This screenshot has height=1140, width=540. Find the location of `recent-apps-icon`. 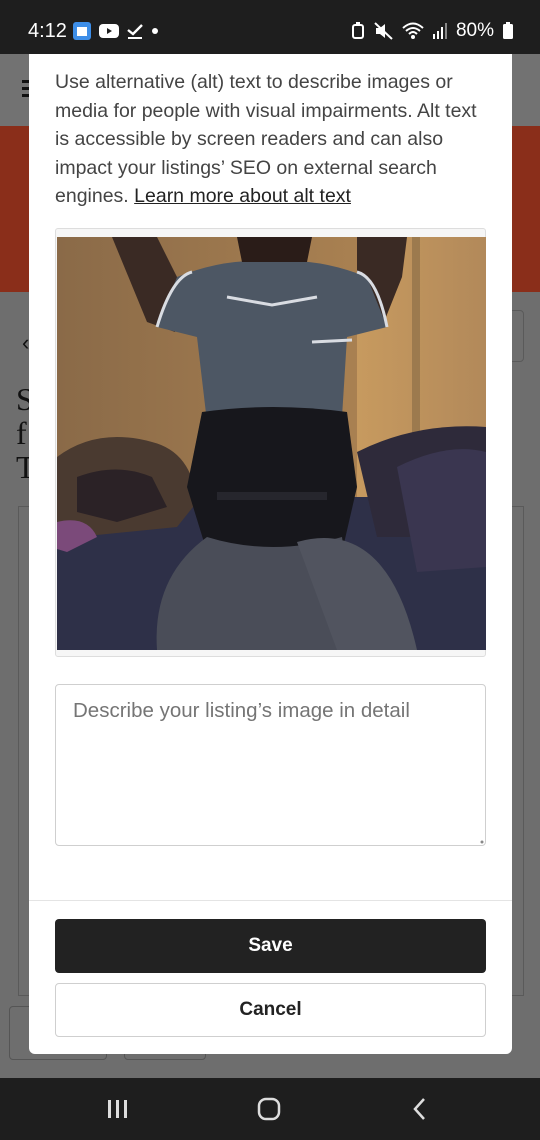

recent-apps-icon is located at coordinates (117, 1109).